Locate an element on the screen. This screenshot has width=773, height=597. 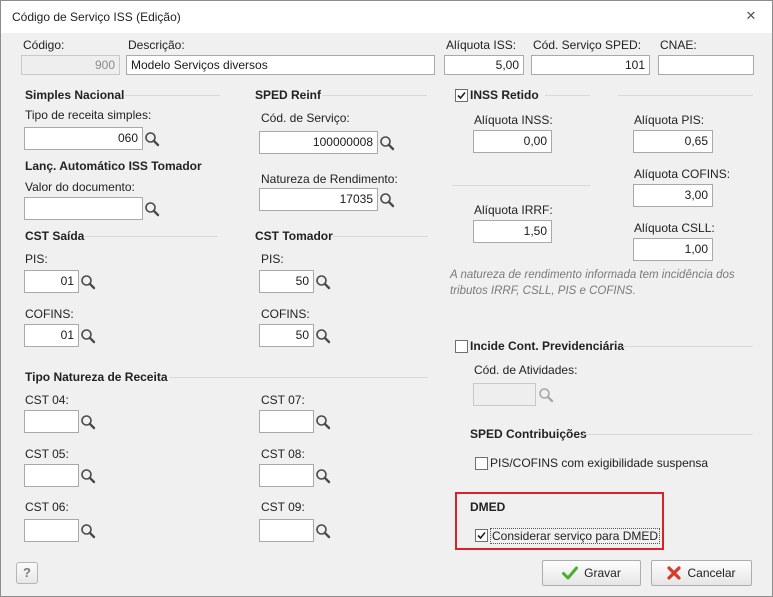
cst05-label: CST 05: is located at coordinates (47, 454).